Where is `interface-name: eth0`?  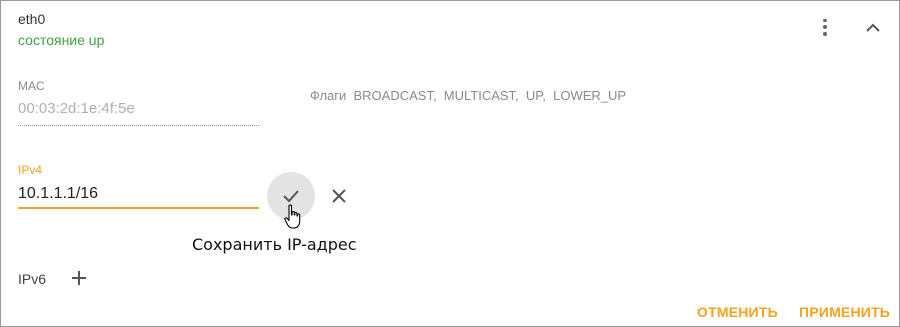
interface-name: eth0 is located at coordinates (32, 19).